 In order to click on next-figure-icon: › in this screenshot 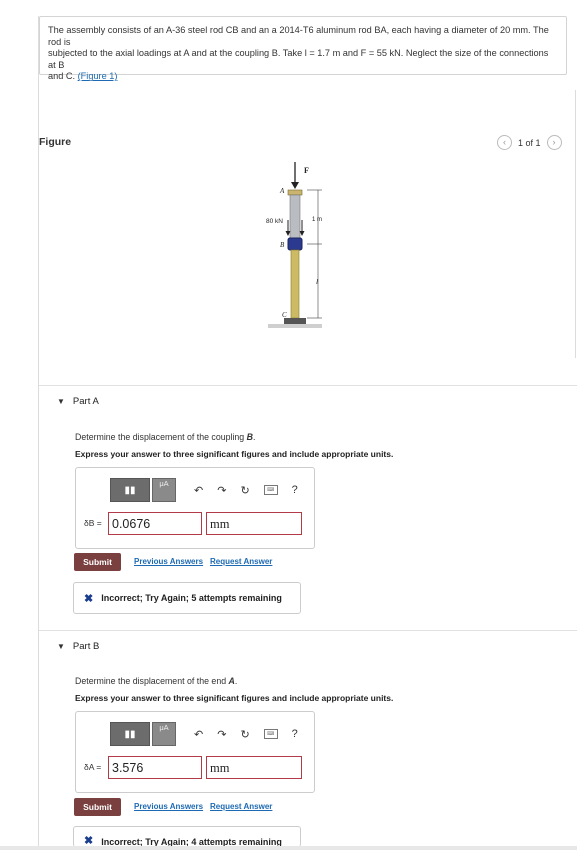, I will do `click(554, 142)`.